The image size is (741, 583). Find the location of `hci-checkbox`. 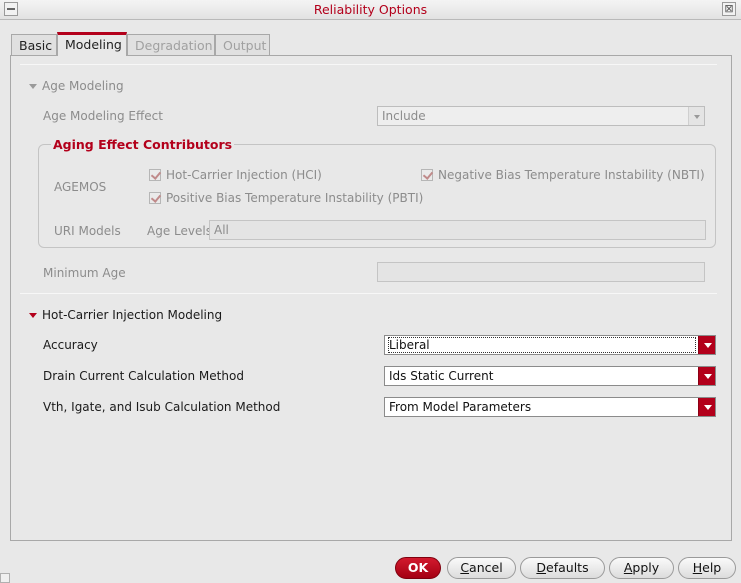

hci-checkbox is located at coordinates (155, 175).